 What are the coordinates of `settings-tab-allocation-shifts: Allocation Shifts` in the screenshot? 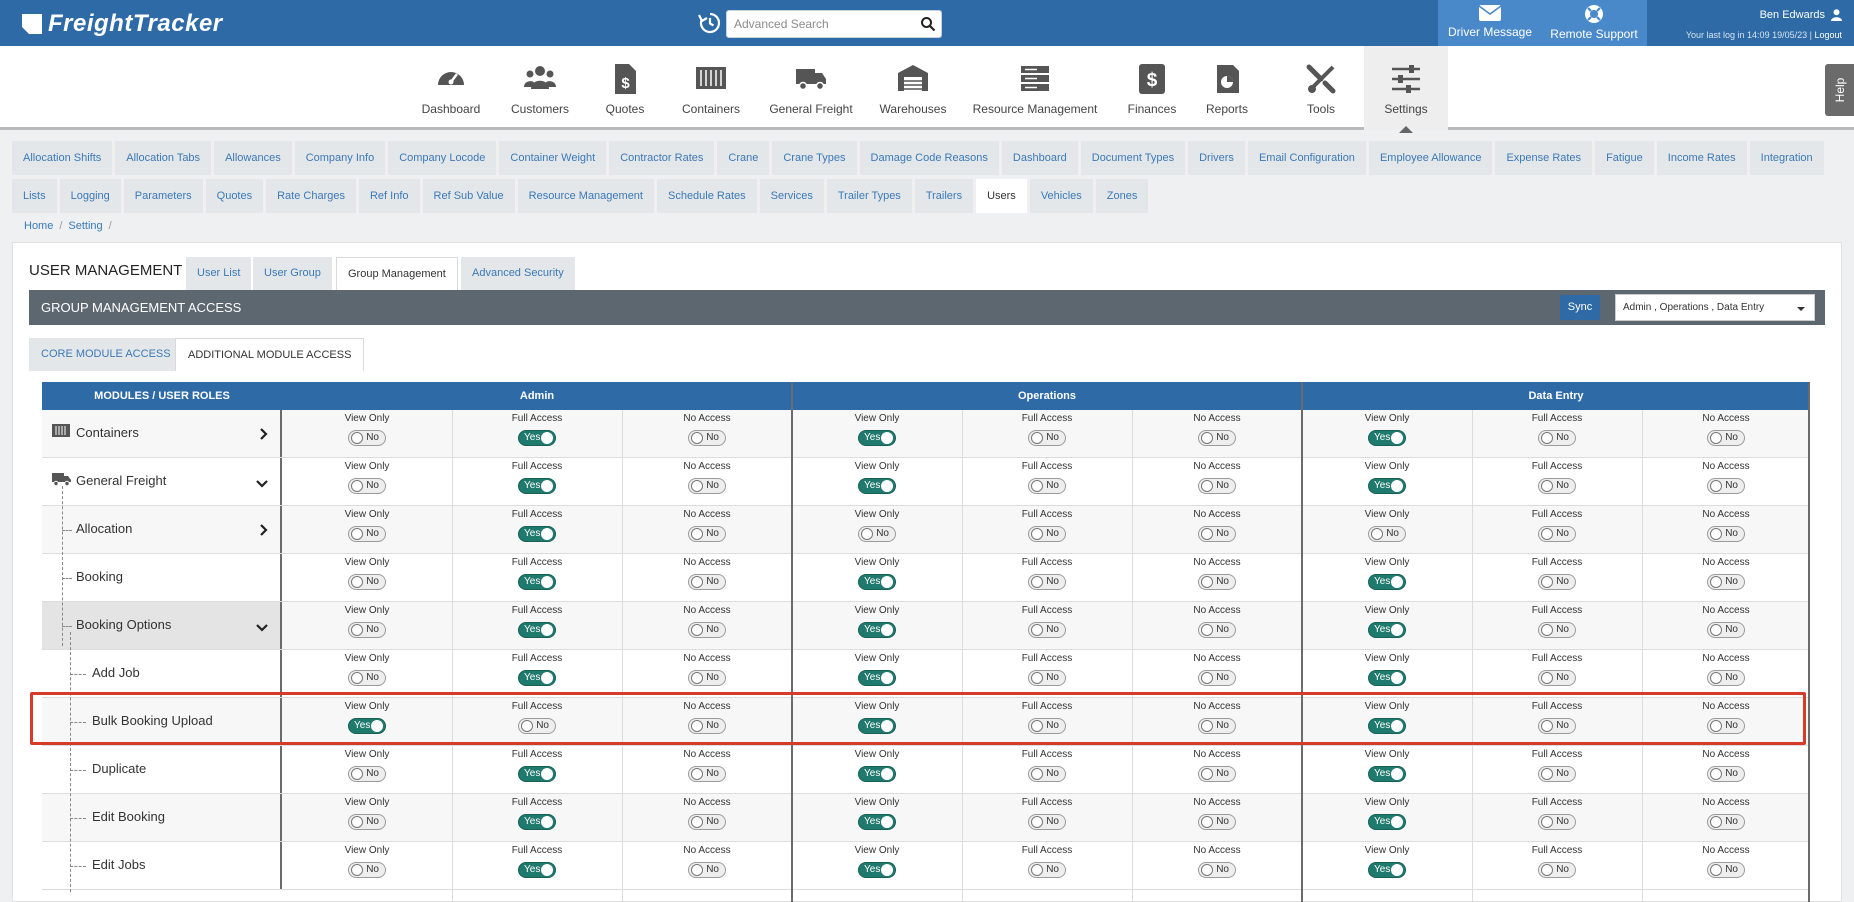 It's located at (62, 158).